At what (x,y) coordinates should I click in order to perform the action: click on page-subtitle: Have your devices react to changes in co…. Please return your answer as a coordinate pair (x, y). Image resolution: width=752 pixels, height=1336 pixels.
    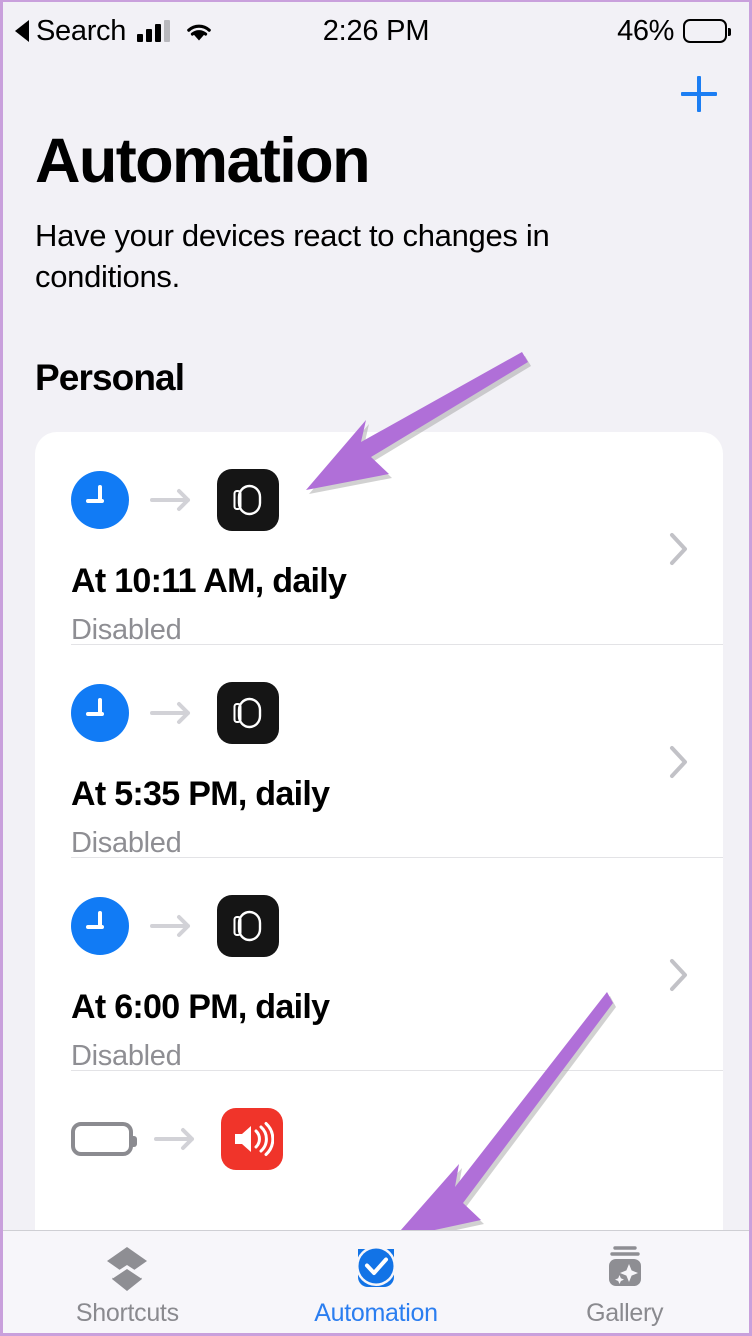
    Looking at the image, I should click on (292, 255).